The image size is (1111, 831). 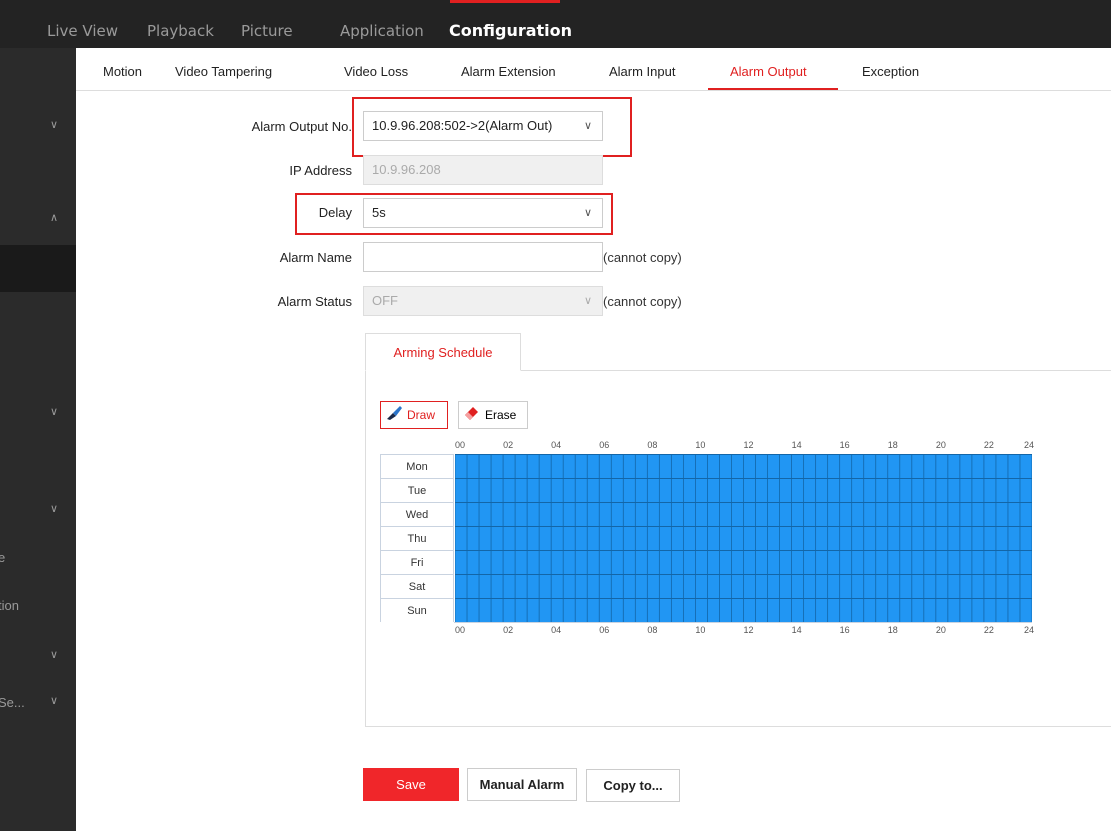 I want to click on day-label: Thu, so click(x=417, y=538).